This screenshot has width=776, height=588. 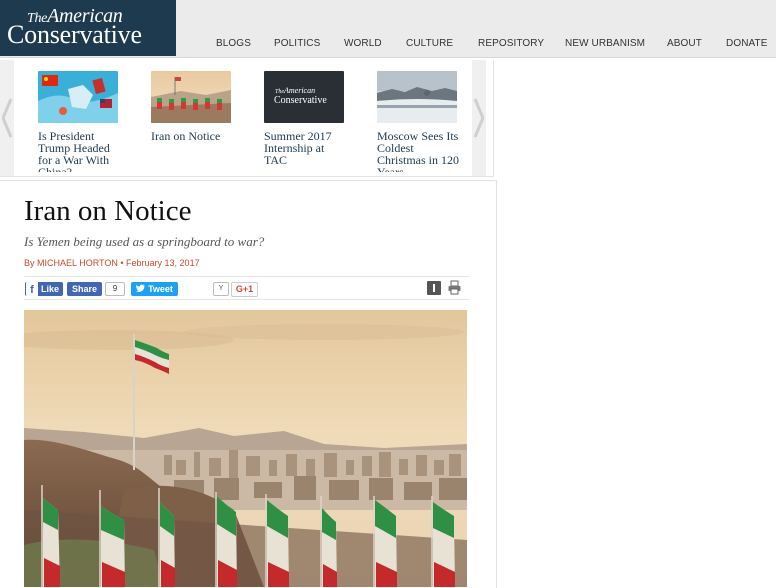 I want to click on facebook-like-button: f Like, so click(x=44, y=289).